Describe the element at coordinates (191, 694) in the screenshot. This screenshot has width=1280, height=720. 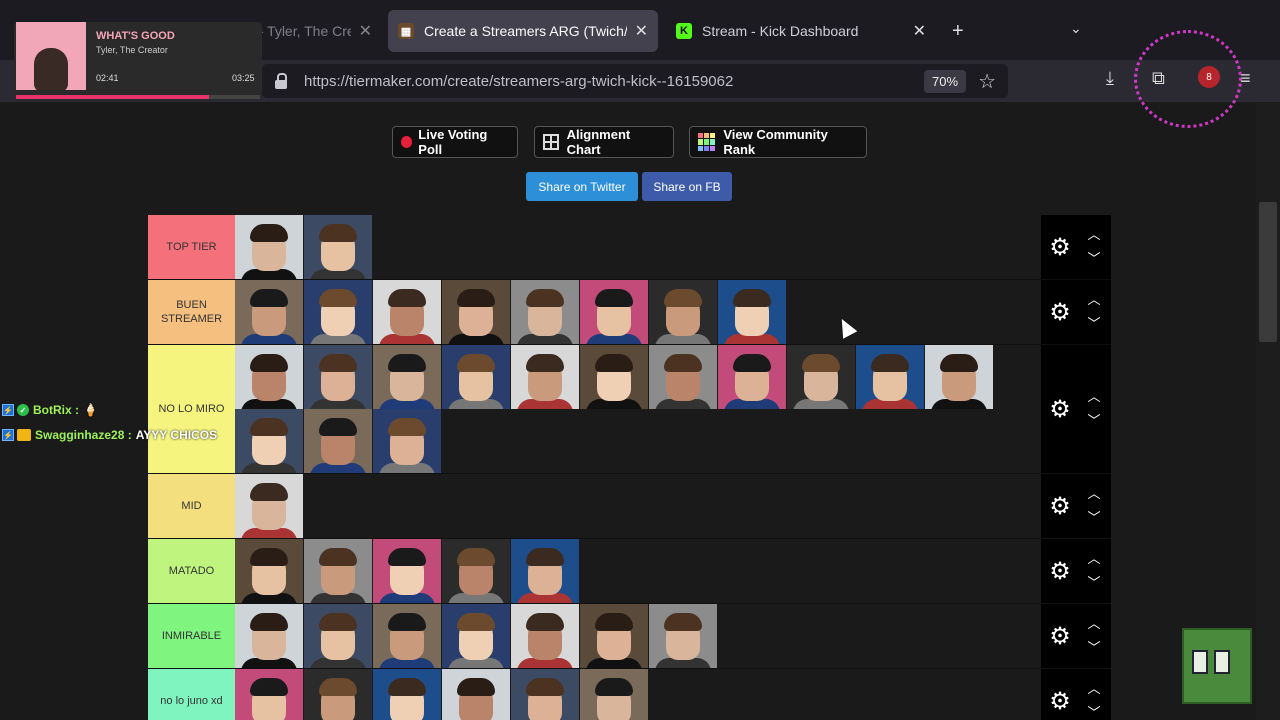
I see `tier-label: no lo juno xd` at that location.